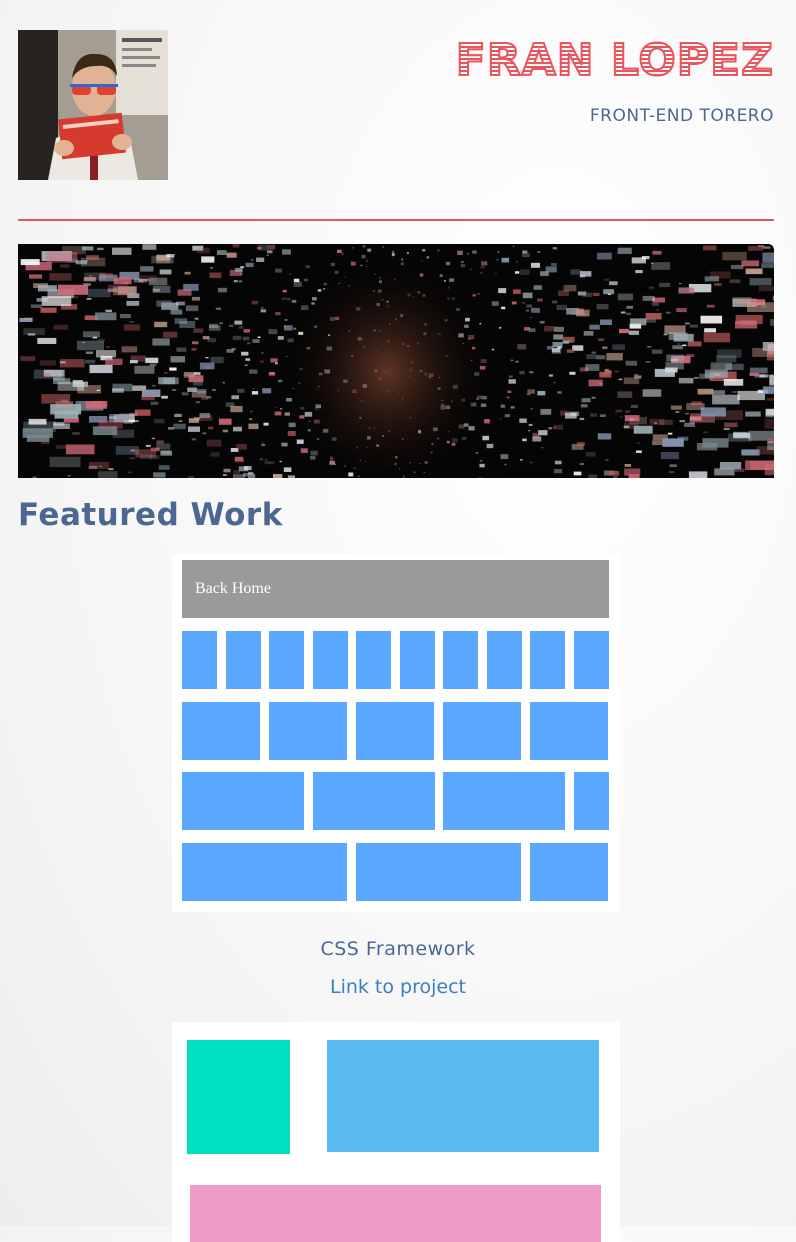 The image size is (796, 1242). Describe the element at coordinates (398, 987) in the screenshot. I see `project-link: Link to project` at that location.